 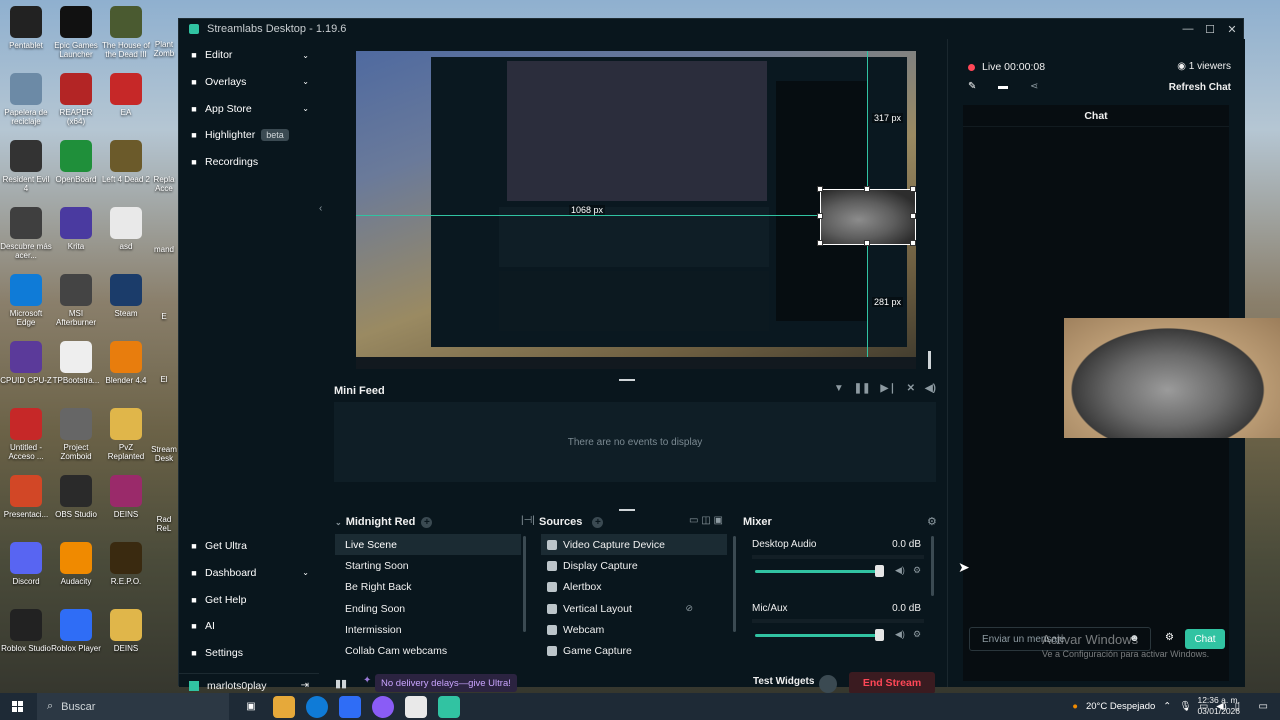 What do you see at coordinates (428, 629) in the screenshot?
I see `scene-item: Intermission` at bounding box center [428, 629].